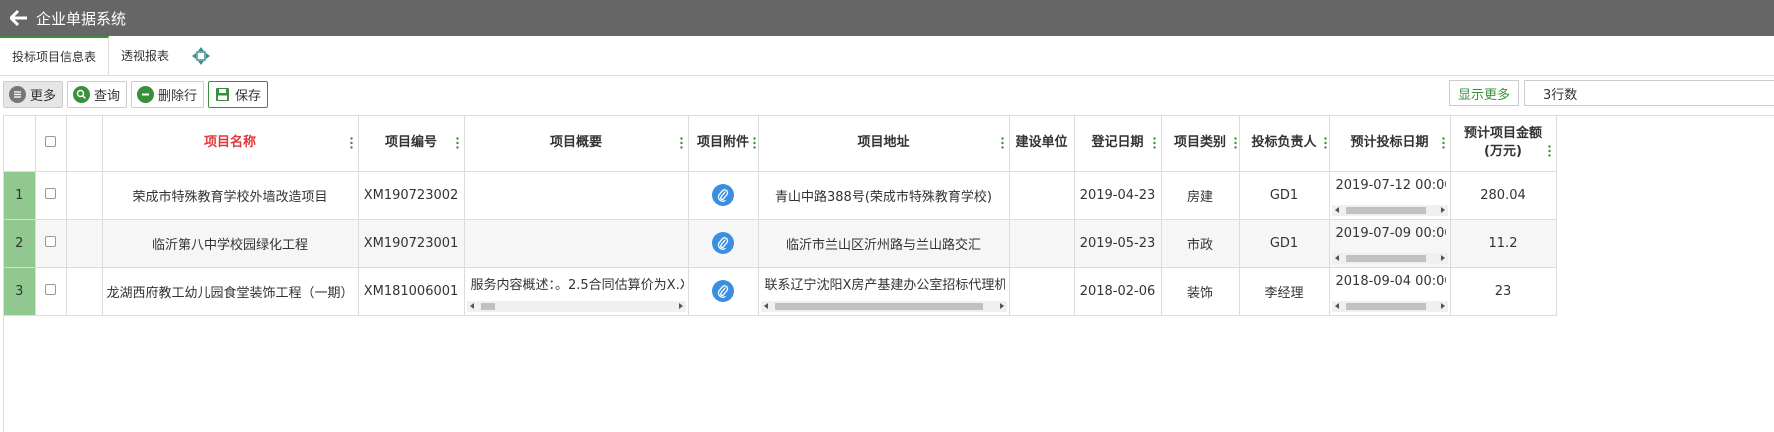  What do you see at coordinates (411, 243) in the screenshot?
I see `cell-project-code: XM190723001` at bounding box center [411, 243].